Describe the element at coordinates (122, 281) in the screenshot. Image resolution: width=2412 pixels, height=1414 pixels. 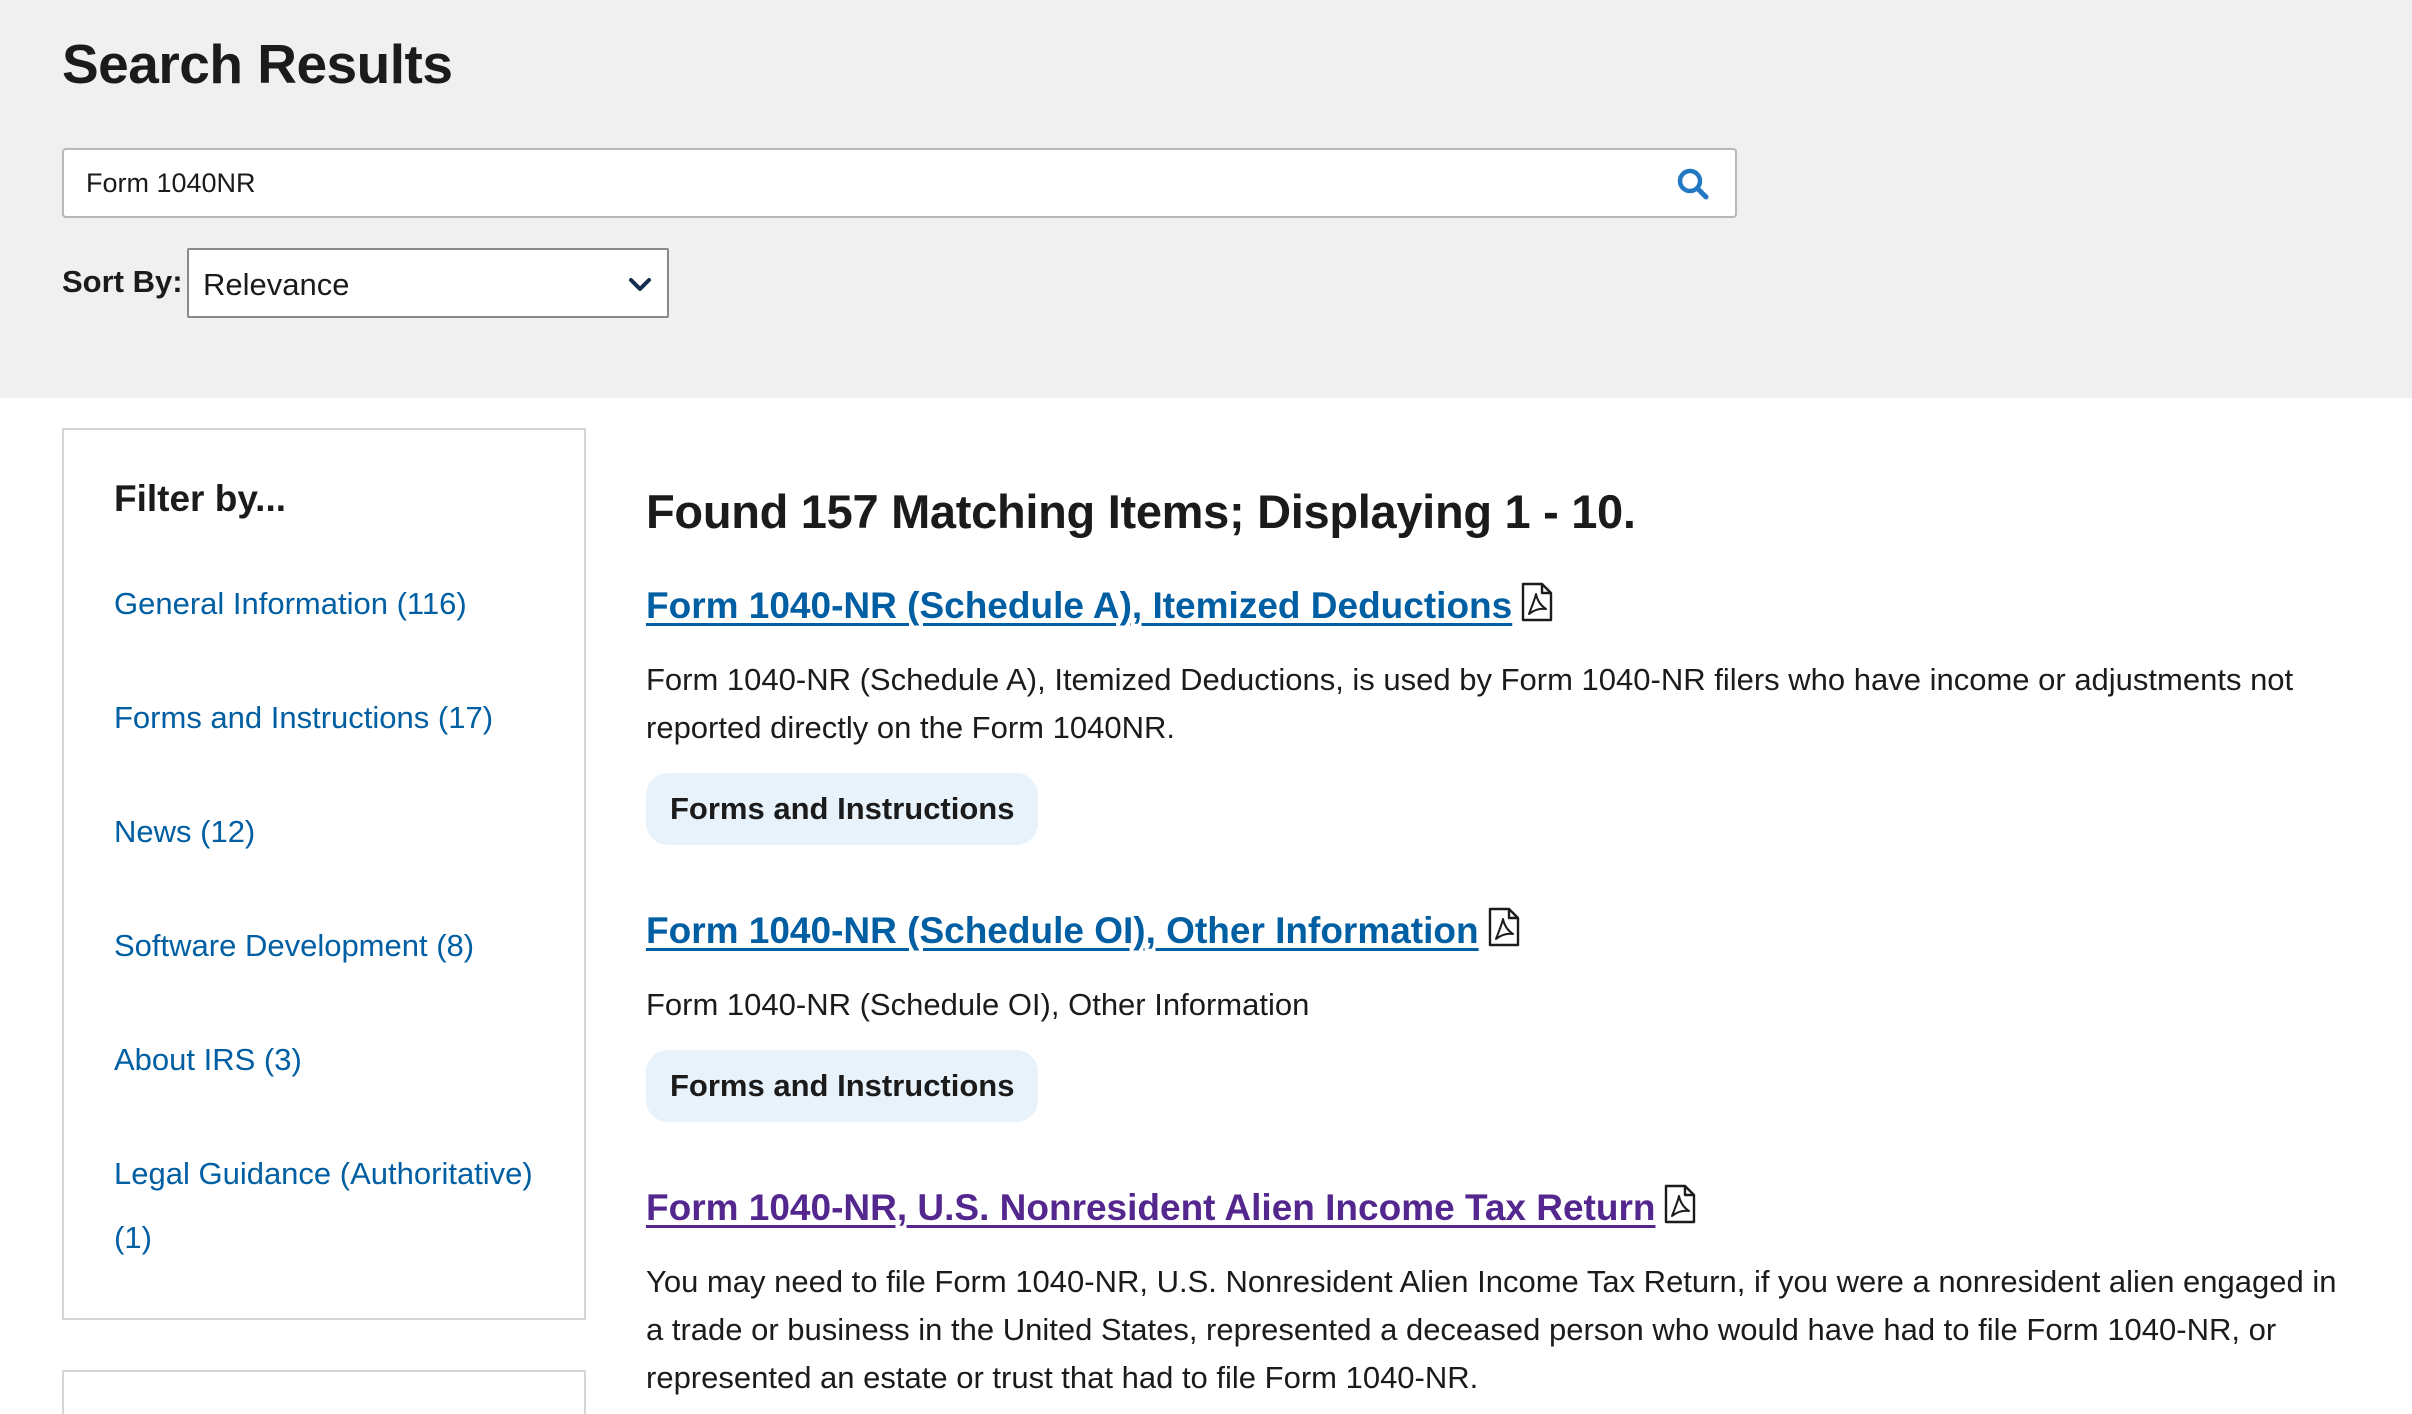
I see `sort-label: Sort By:` at that location.